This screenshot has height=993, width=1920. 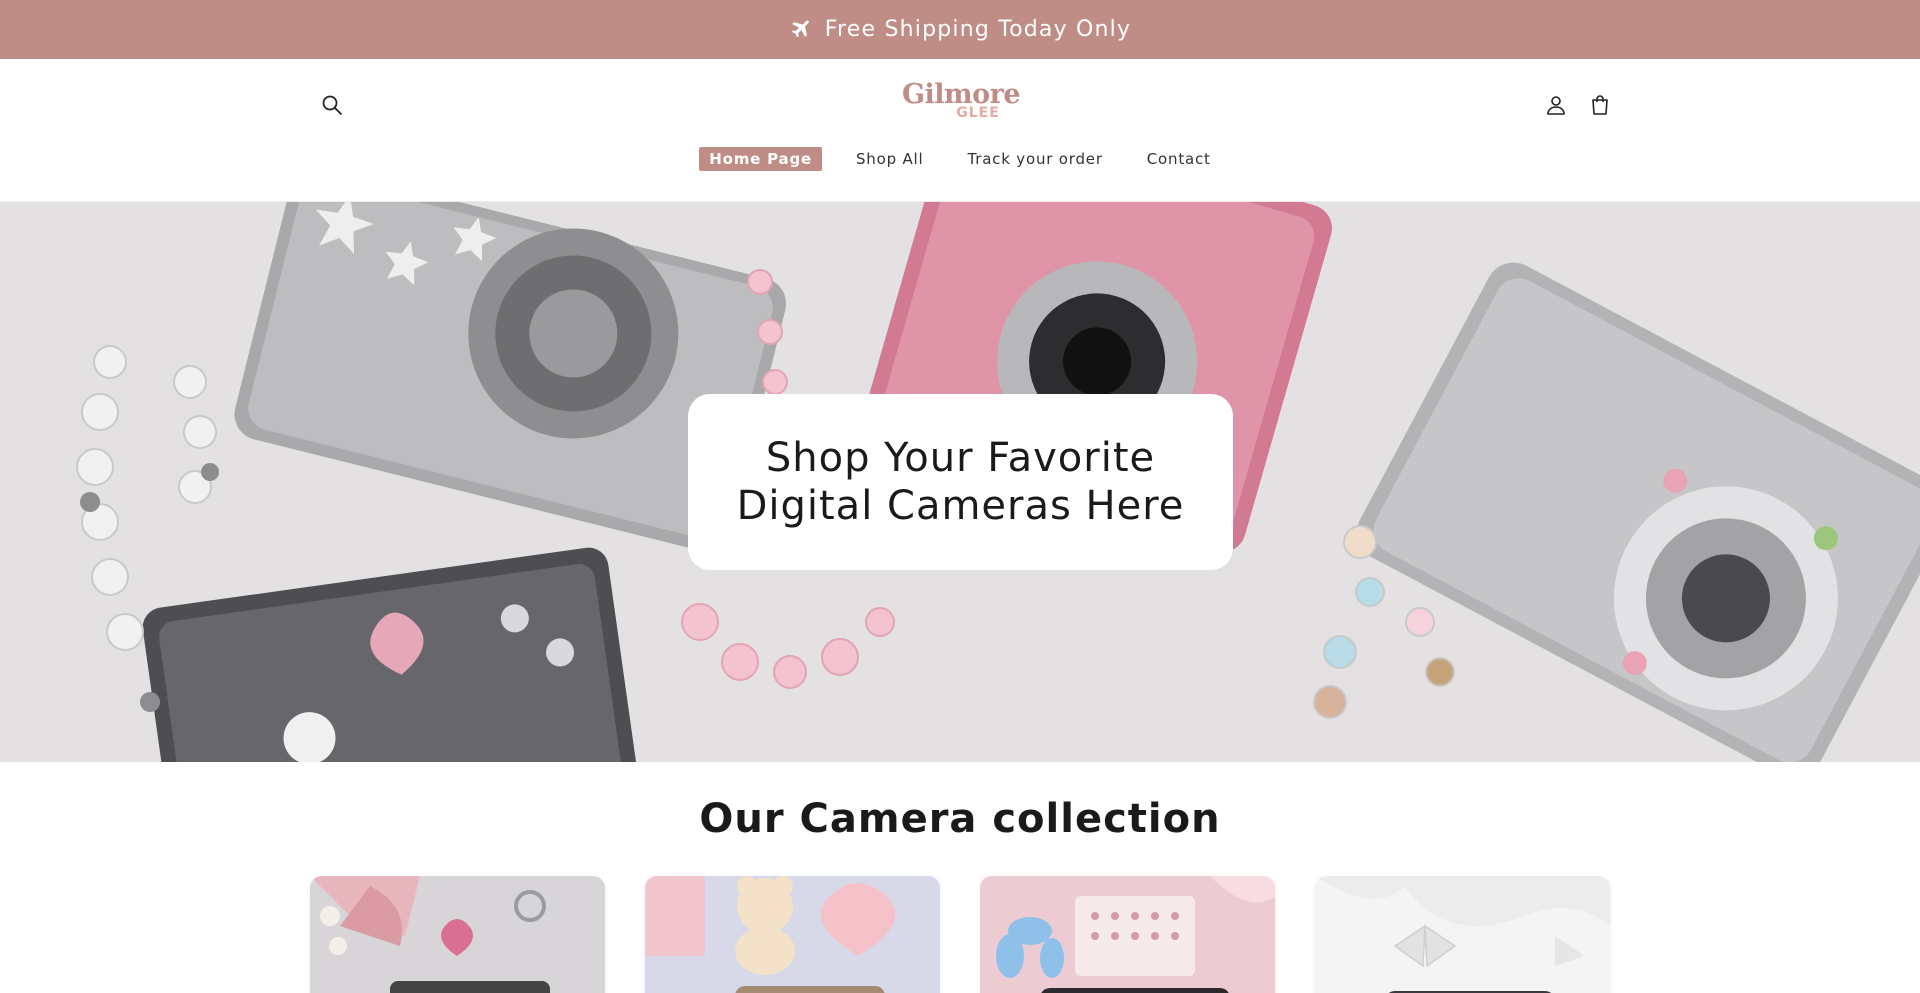 What do you see at coordinates (890, 159) in the screenshot?
I see `nav-item-shop-all: Shop All` at bounding box center [890, 159].